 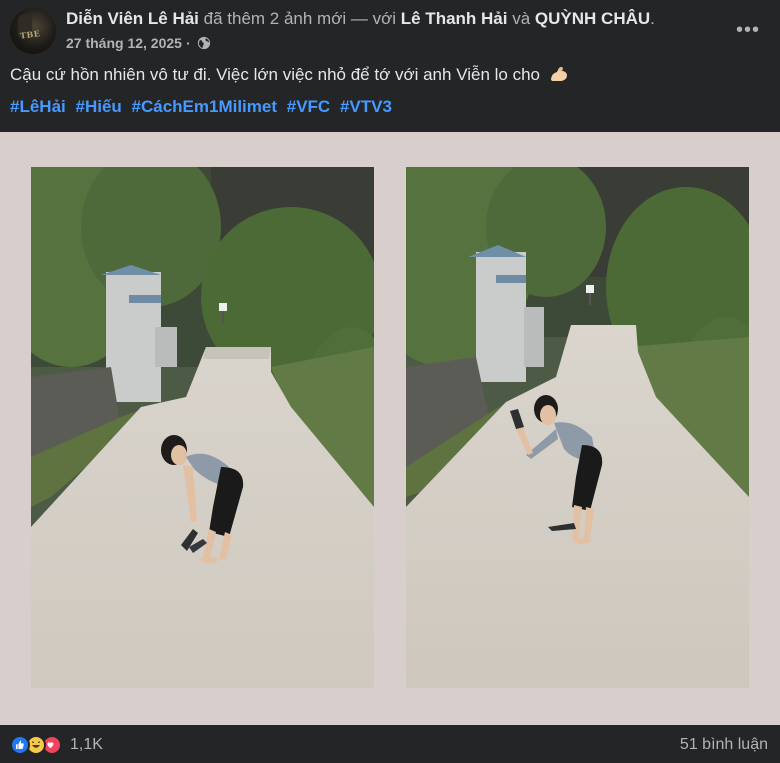 What do you see at coordinates (56, 745) in the screenshot?
I see `reaction-summary: 1,1K` at bounding box center [56, 745].